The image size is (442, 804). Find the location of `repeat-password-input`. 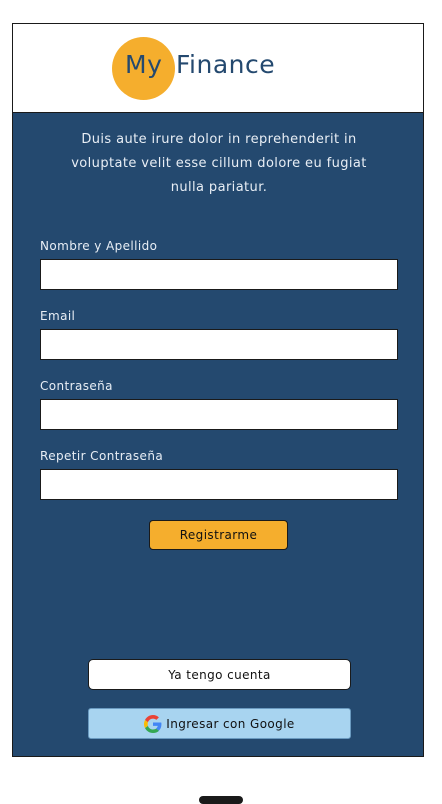

repeat-password-input is located at coordinates (219, 484).